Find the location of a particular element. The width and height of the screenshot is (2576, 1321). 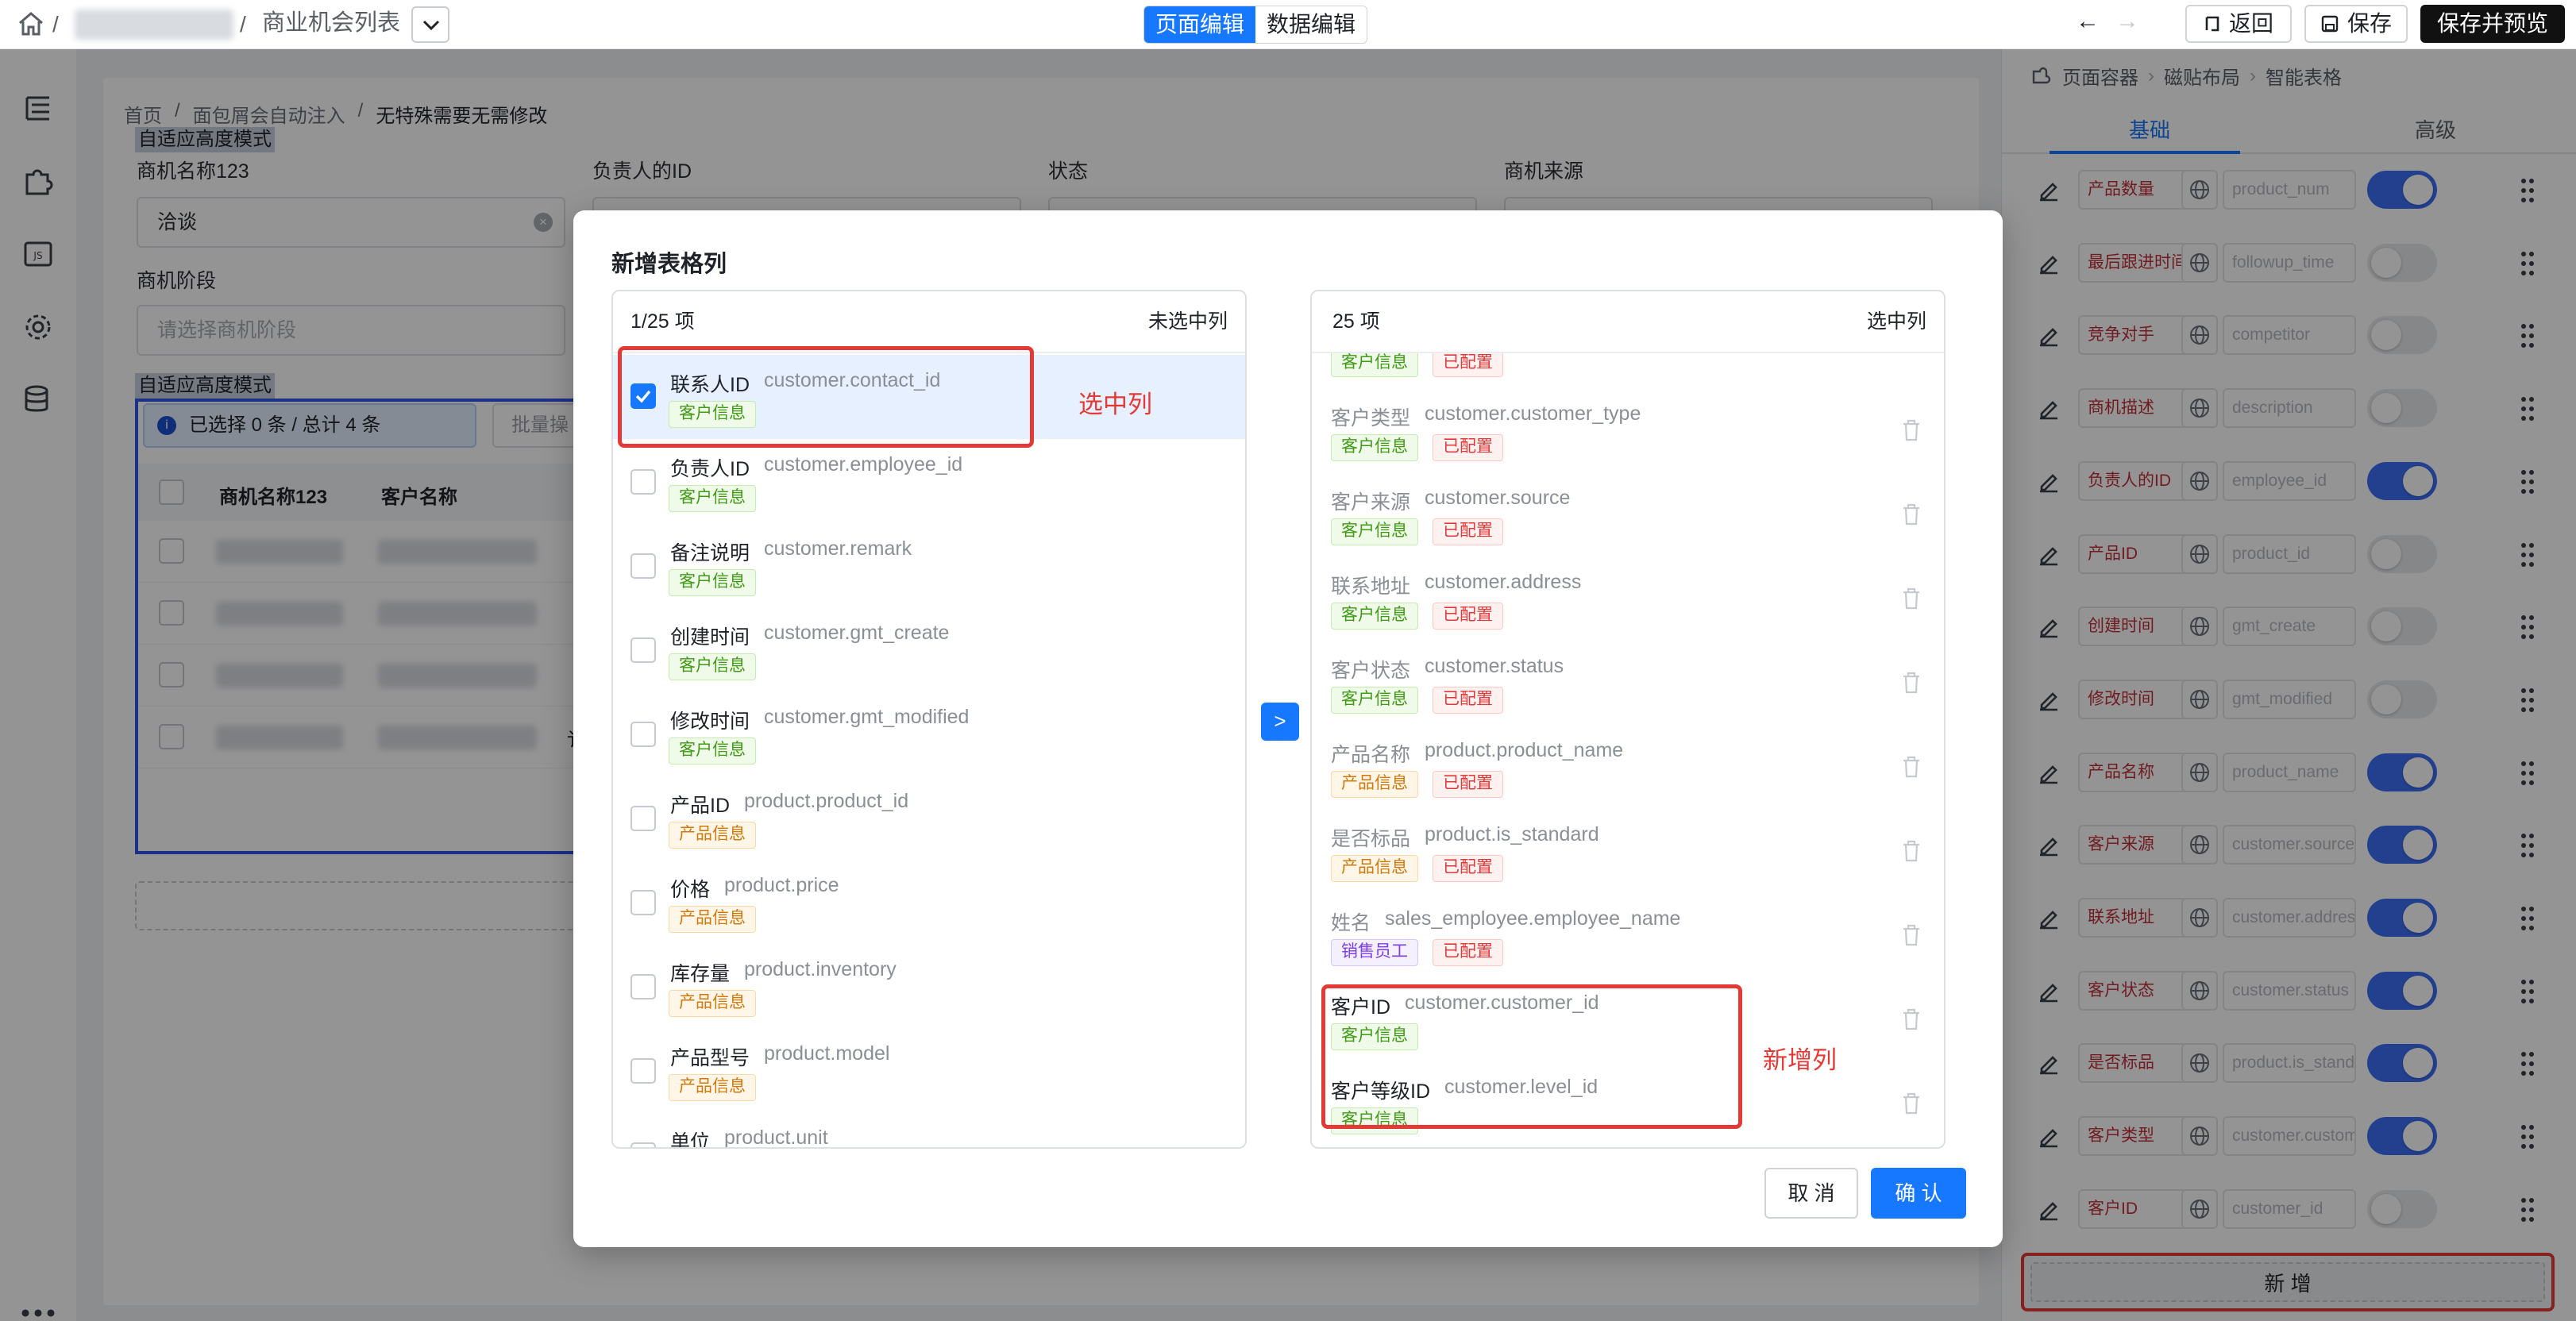

item-text: 修改时间 customer.gmt_modified is located at coordinates (819, 720).